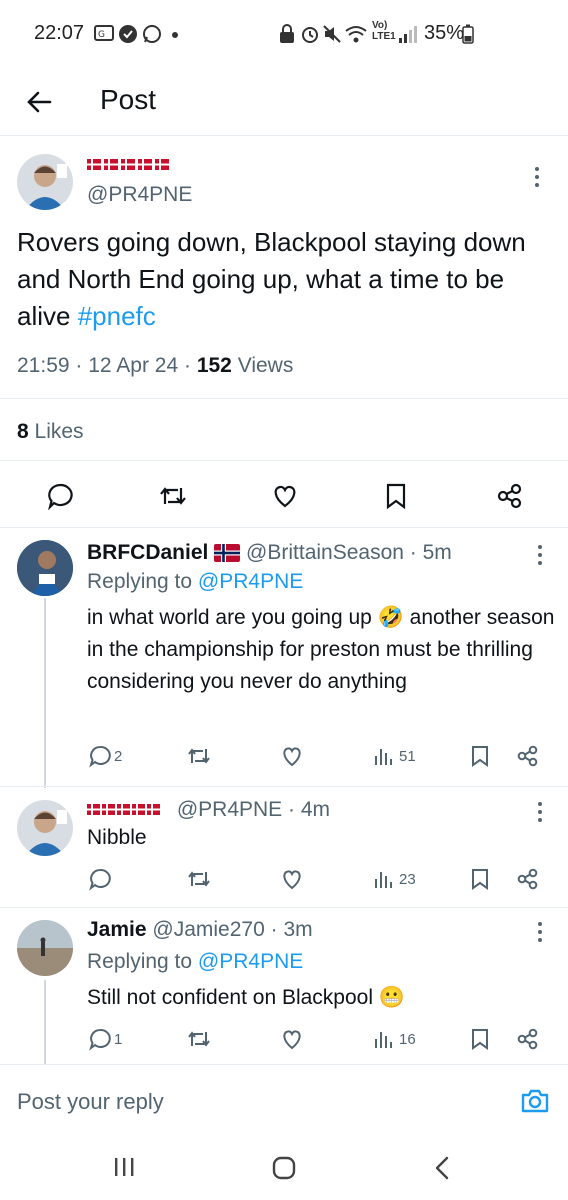 This screenshot has width=568, height=1200. I want to click on reply-handle: @BrittainSeason, so click(325, 552).